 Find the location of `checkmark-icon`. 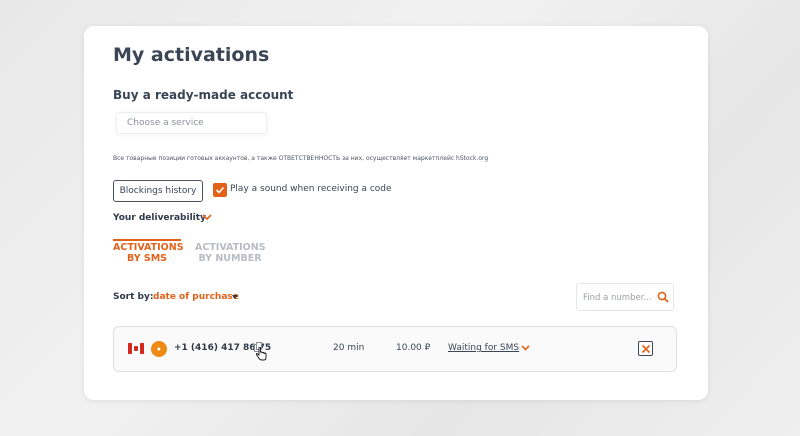

checkmark-icon is located at coordinates (220, 190).